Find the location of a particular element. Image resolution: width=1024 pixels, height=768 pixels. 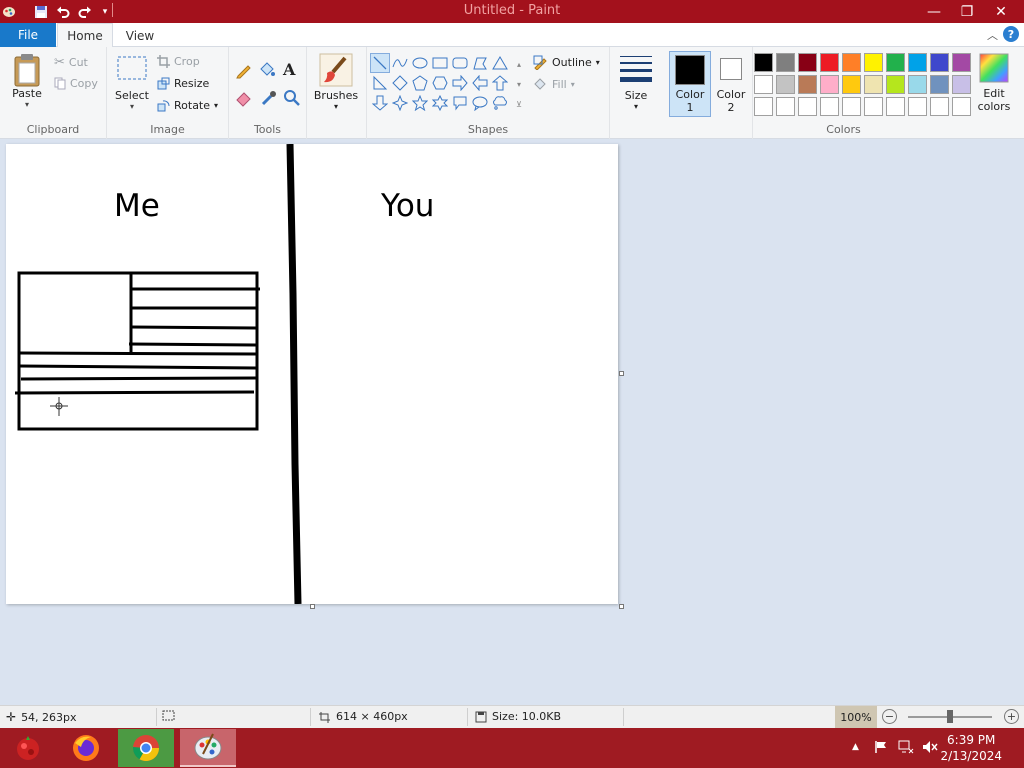

fill-label: Fill is located at coordinates (559, 84).